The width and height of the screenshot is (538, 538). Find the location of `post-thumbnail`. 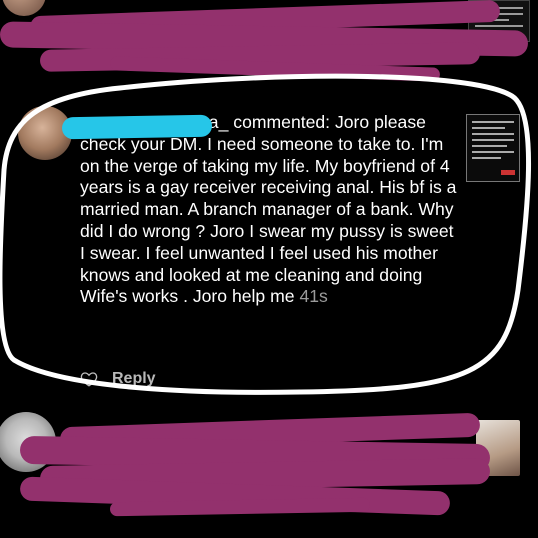

post-thumbnail is located at coordinates (493, 148).